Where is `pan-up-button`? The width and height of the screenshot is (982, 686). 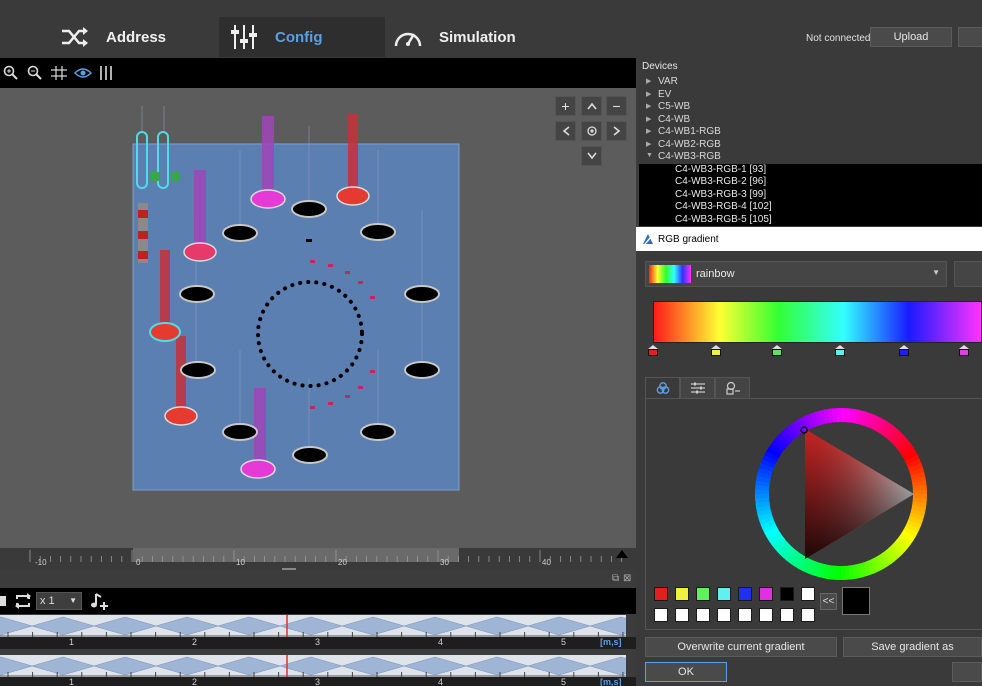 pan-up-button is located at coordinates (591, 106).